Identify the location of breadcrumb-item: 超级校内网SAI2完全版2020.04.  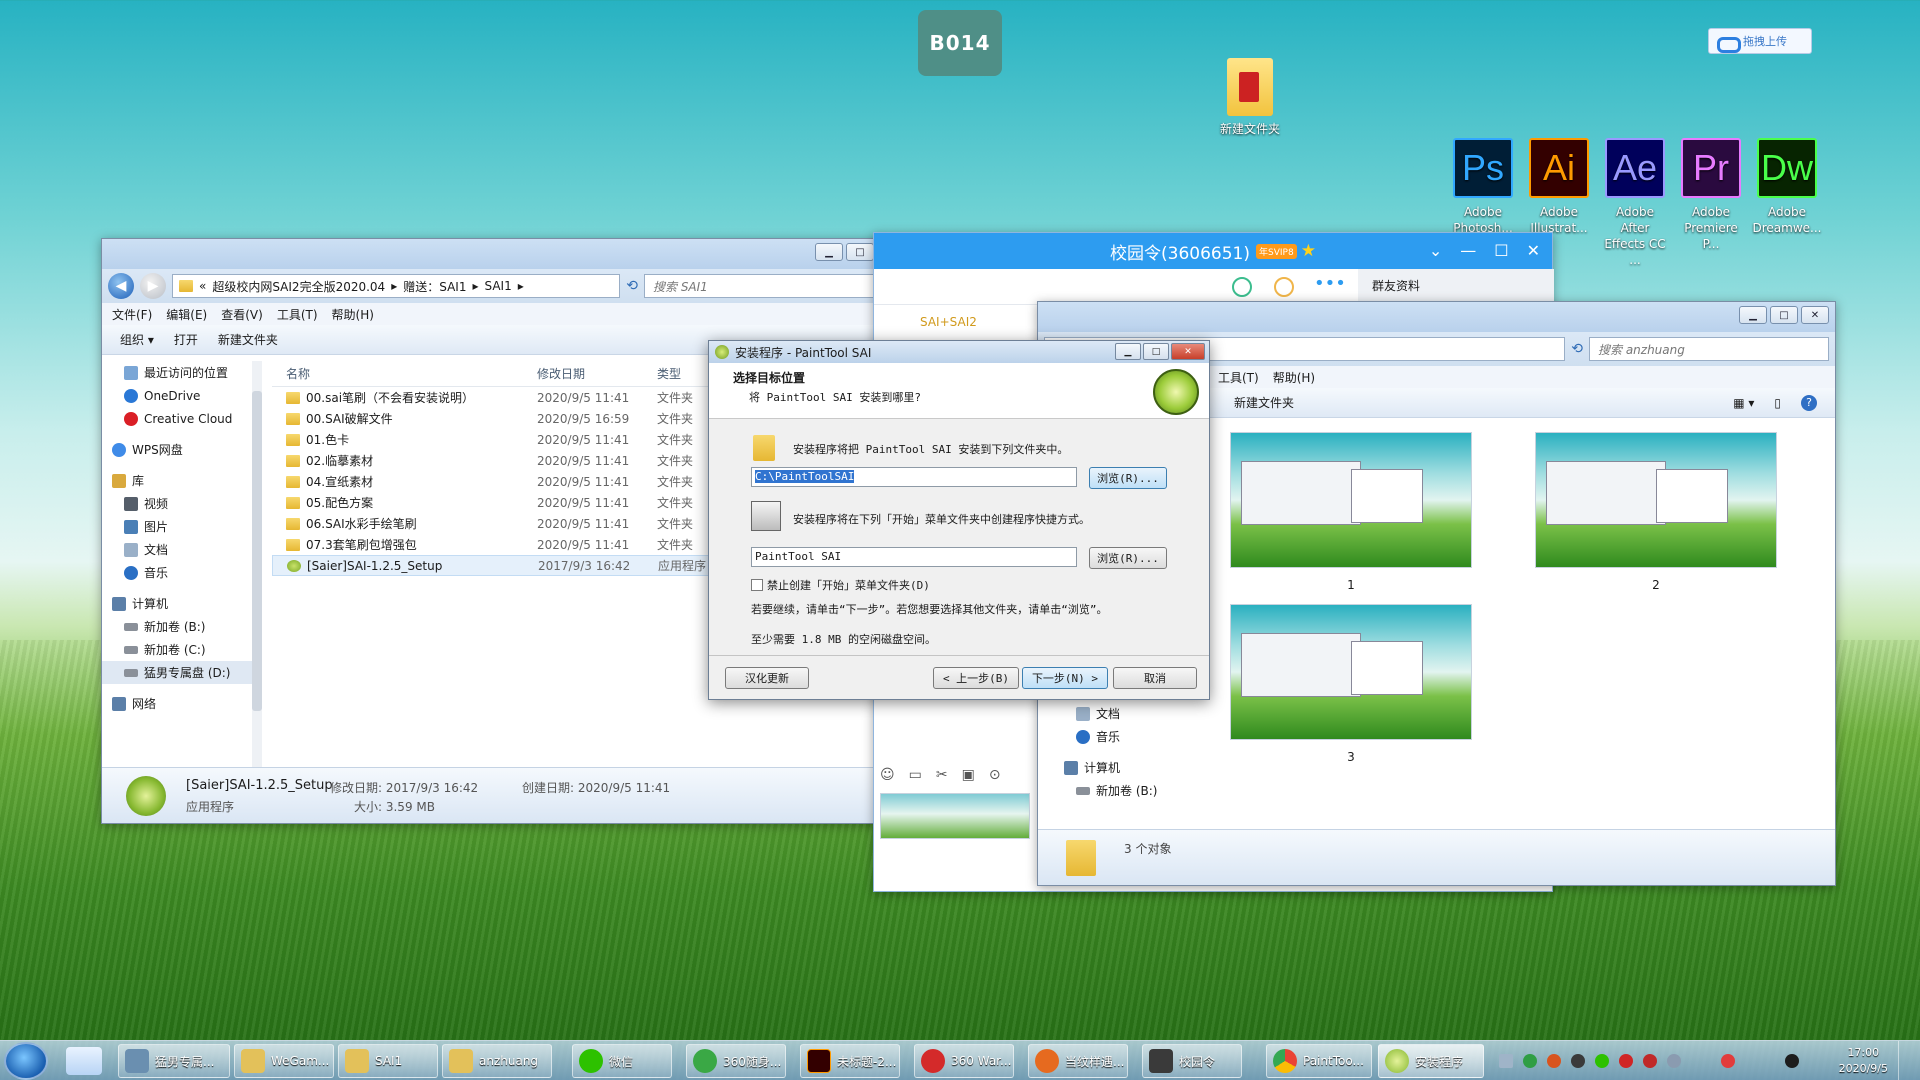
(298, 286).